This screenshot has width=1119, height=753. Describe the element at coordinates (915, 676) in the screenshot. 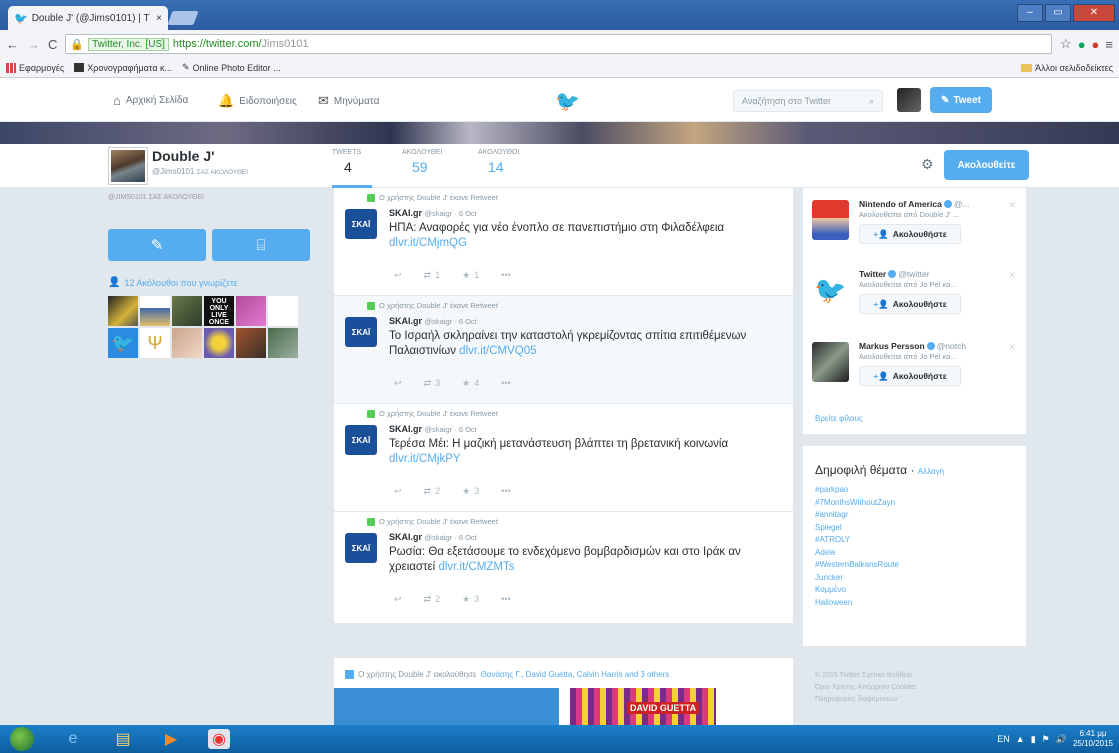

I see `footer-line: © 2015 Twitter Σχετικά Βοήθεια` at that location.